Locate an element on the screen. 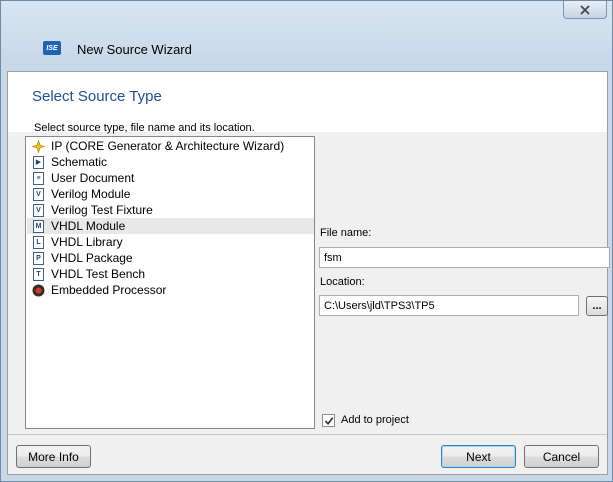  list-item-label: Schematic is located at coordinates (79, 162).